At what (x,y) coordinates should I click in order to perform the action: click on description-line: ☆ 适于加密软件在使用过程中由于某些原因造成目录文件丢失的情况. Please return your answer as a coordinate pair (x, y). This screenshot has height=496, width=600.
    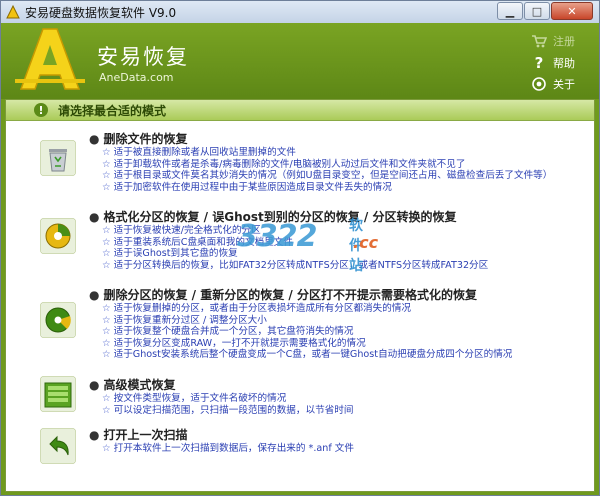
    Looking at the image, I should click on (327, 188).